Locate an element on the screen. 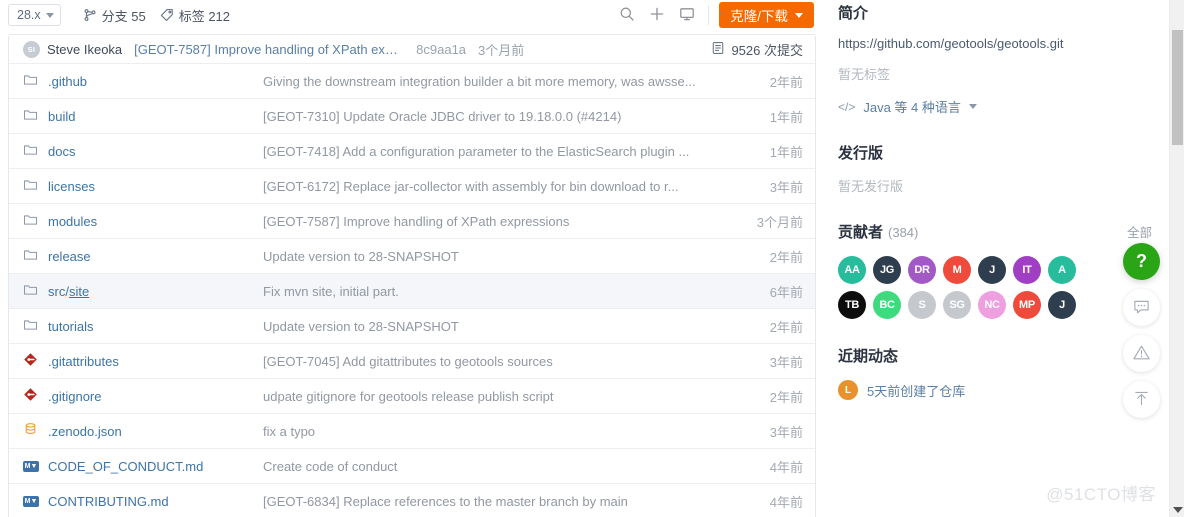  tags-link: 标签 212 is located at coordinates (195, 15).